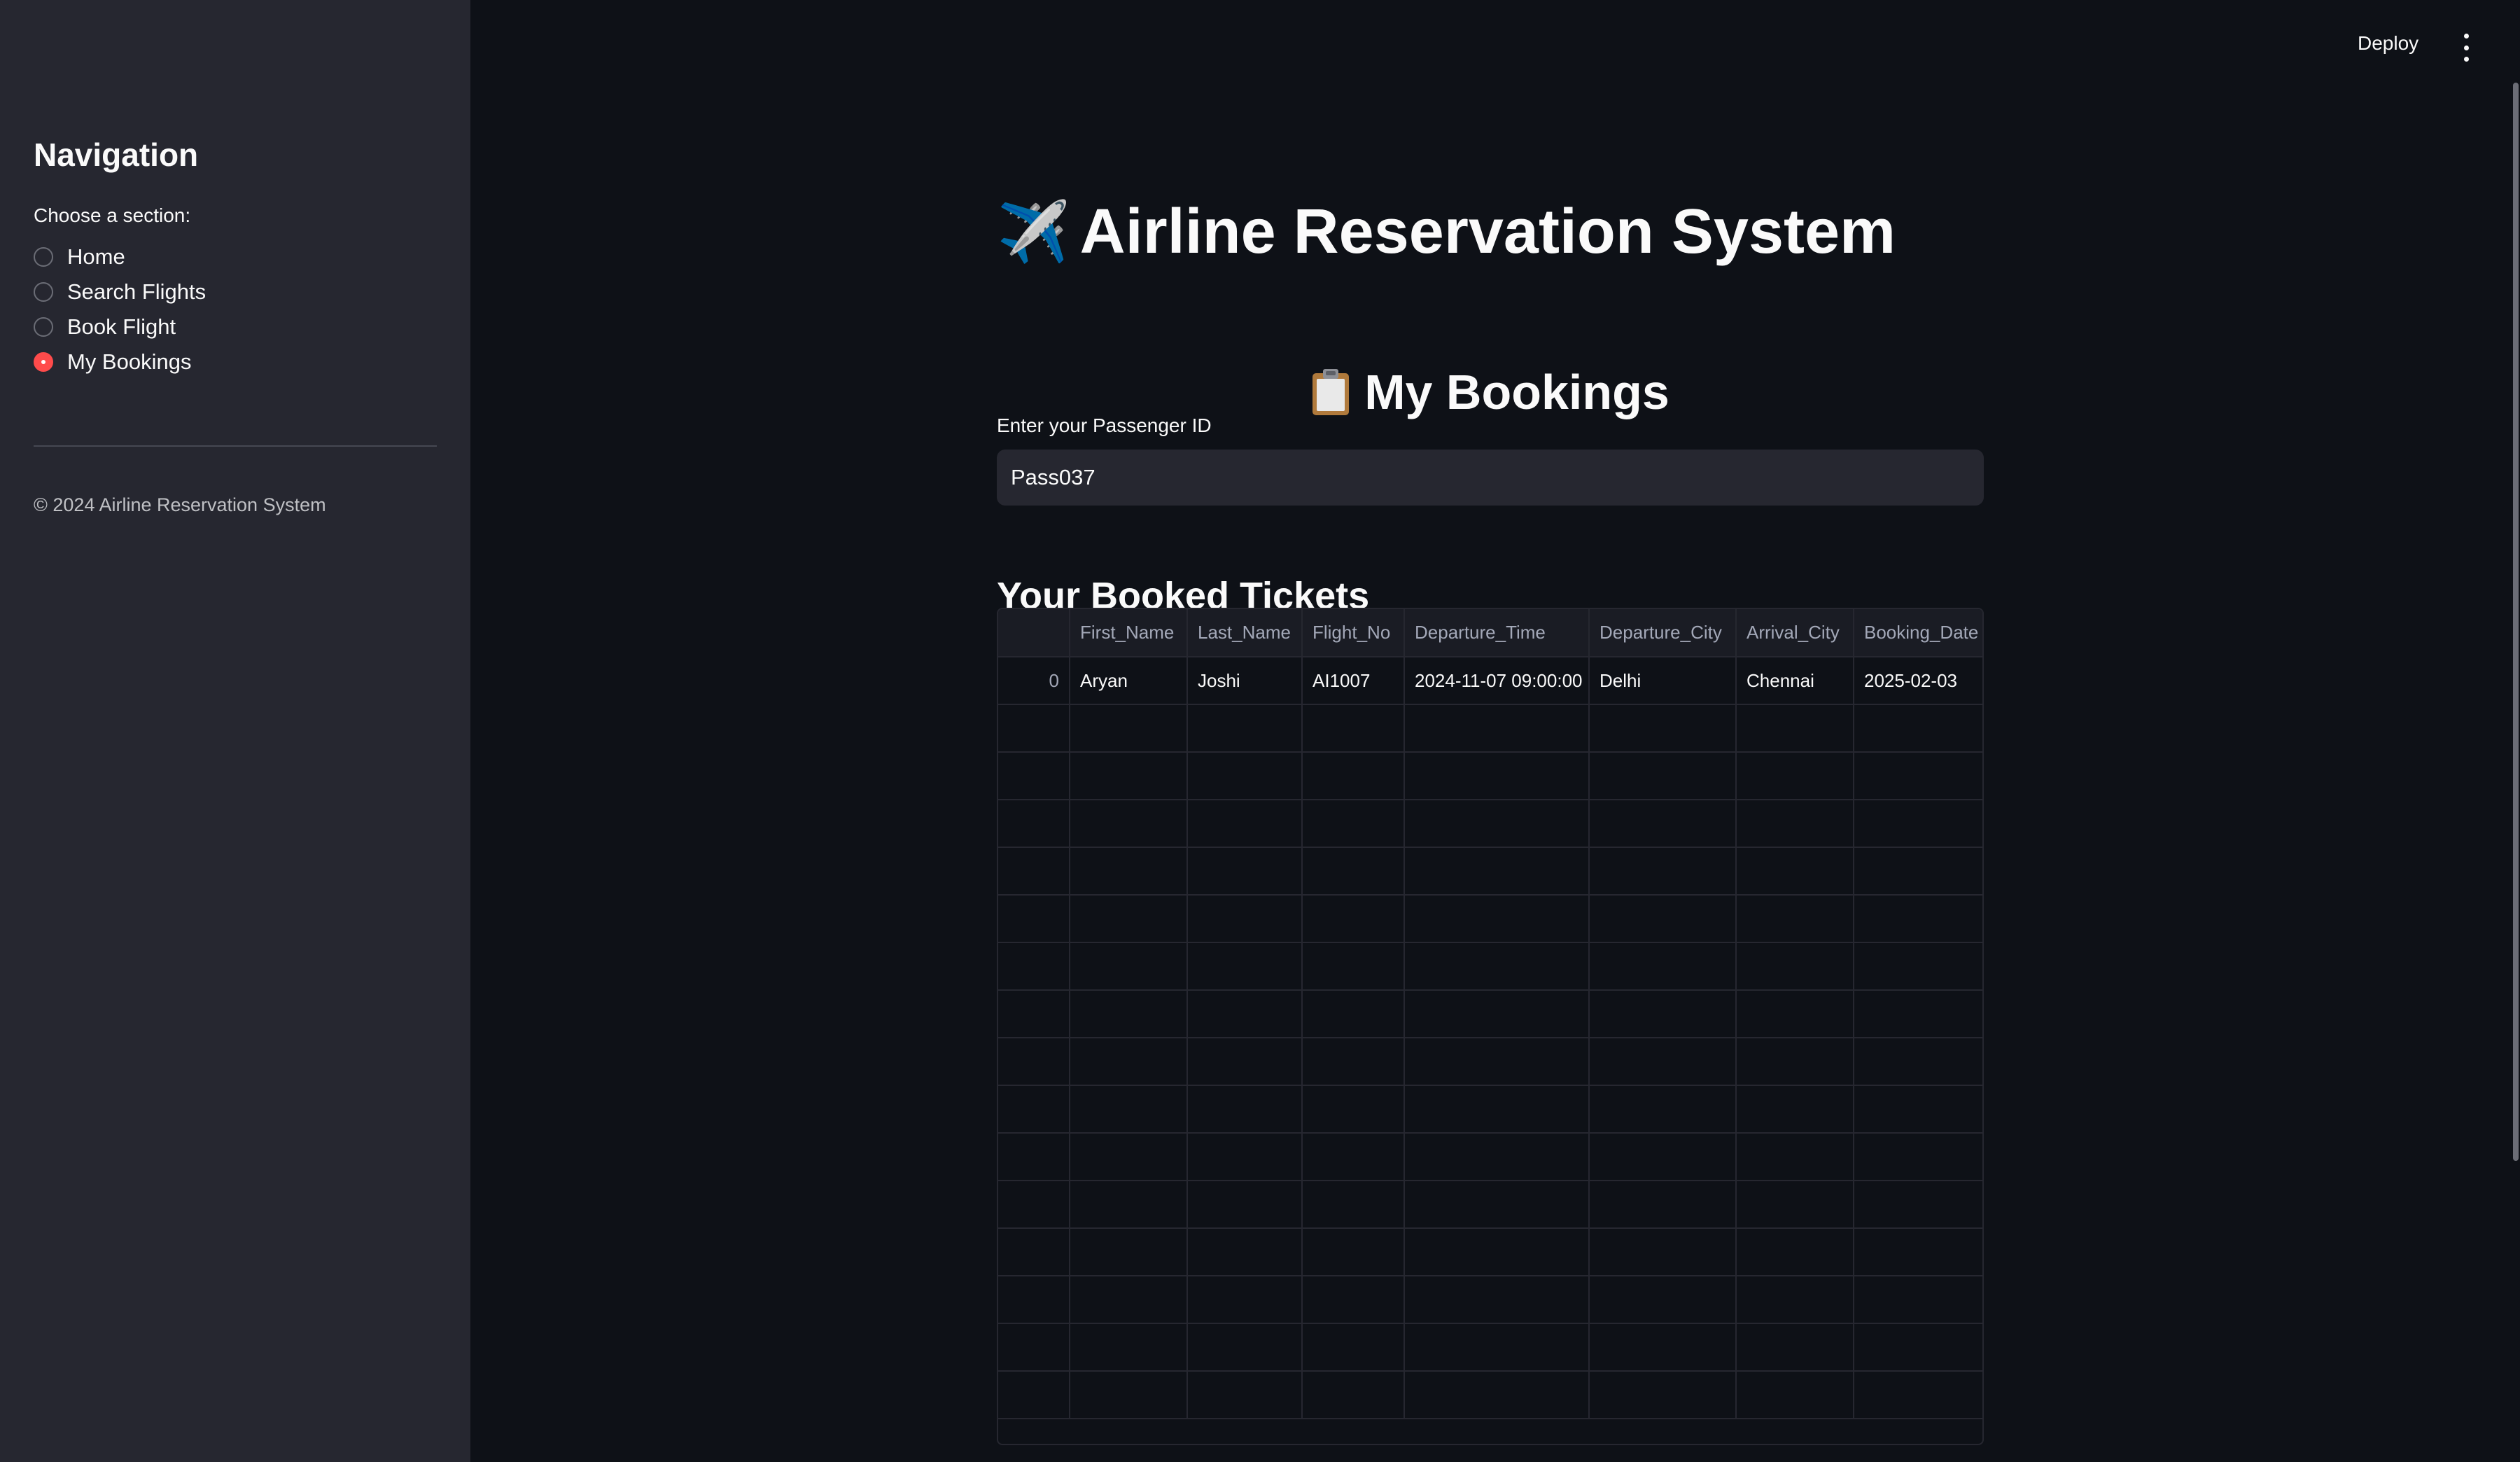 The height and width of the screenshot is (1462, 2520). I want to click on radio-option-home: Home, so click(120, 256).